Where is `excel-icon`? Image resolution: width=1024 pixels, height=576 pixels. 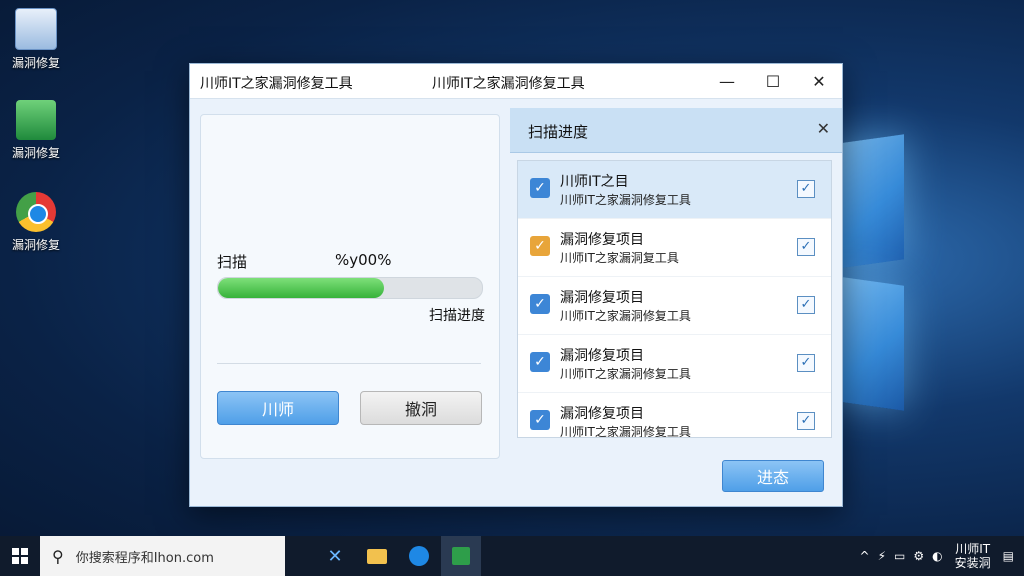
excel-icon is located at coordinates (36, 120).